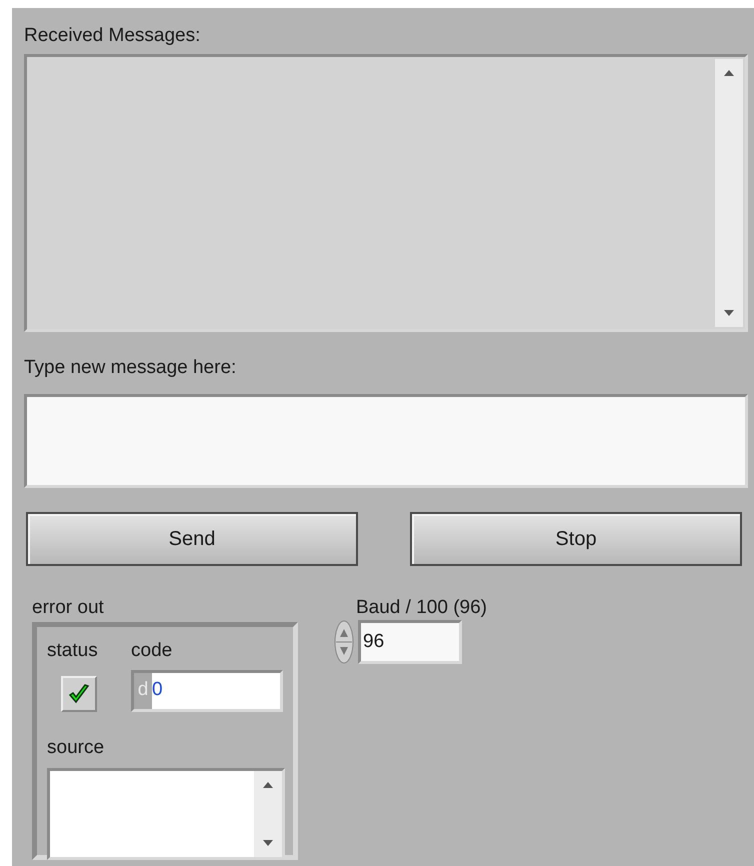 The width and height of the screenshot is (754, 866). Describe the element at coordinates (166, 814) in the screenshot. I see `source-field` at that location.